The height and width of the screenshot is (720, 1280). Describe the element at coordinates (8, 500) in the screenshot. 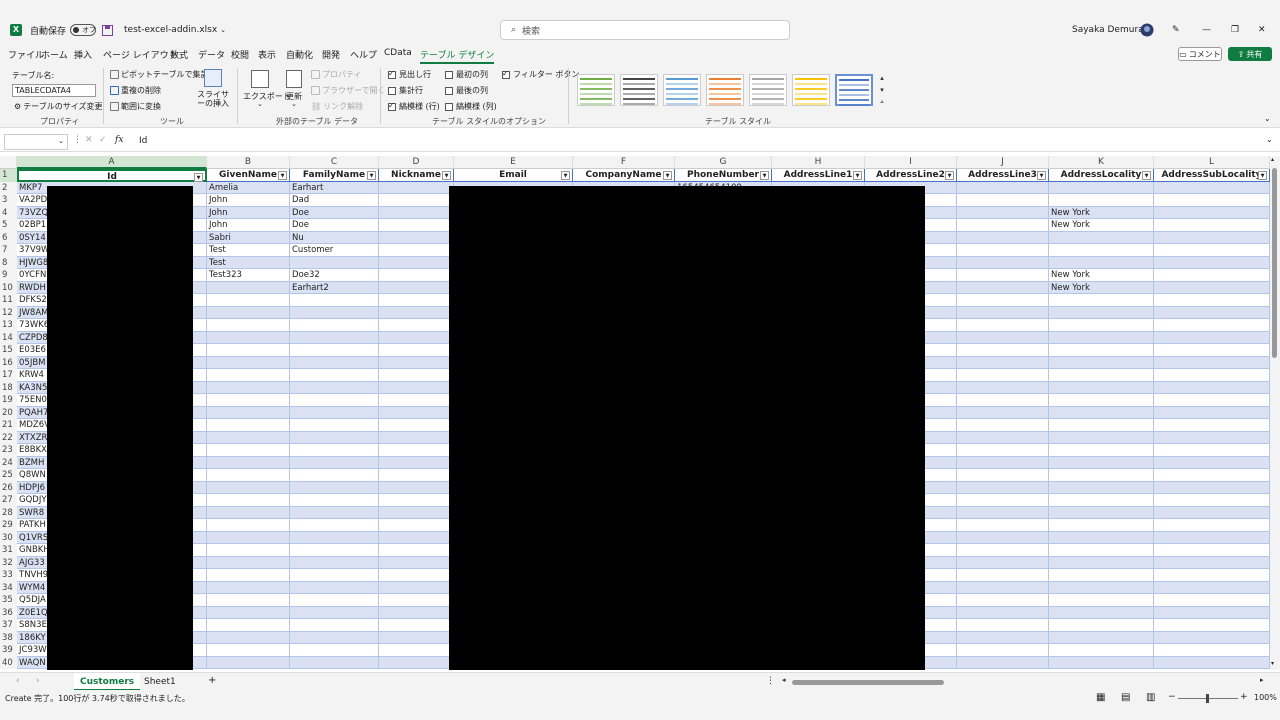

I see `row-header: 27` at that location.